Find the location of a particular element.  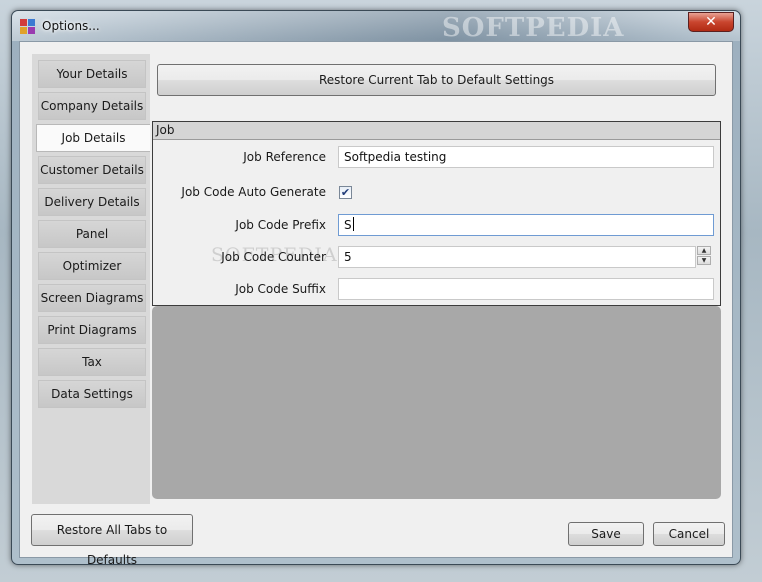

text-caret is located at coordinates (353, 224).